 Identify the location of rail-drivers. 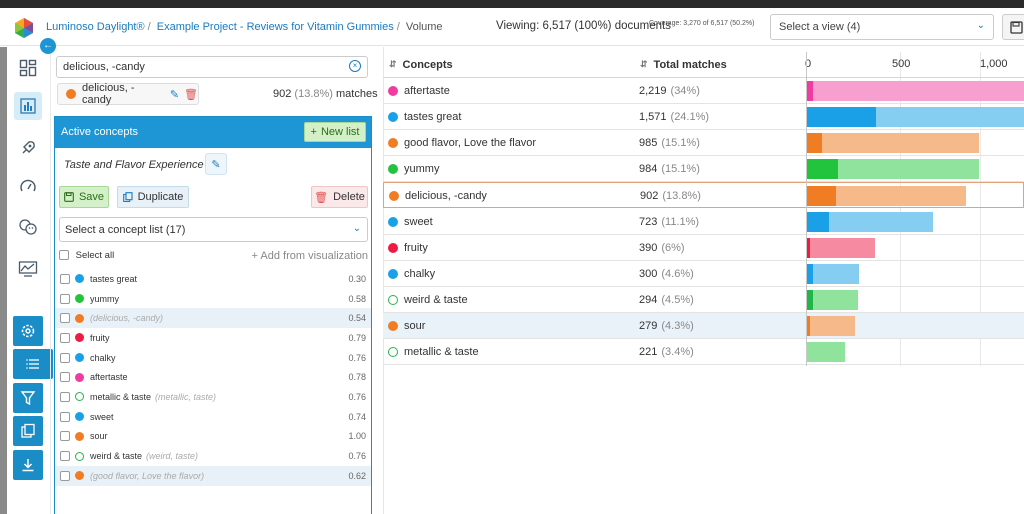
(28, 148).